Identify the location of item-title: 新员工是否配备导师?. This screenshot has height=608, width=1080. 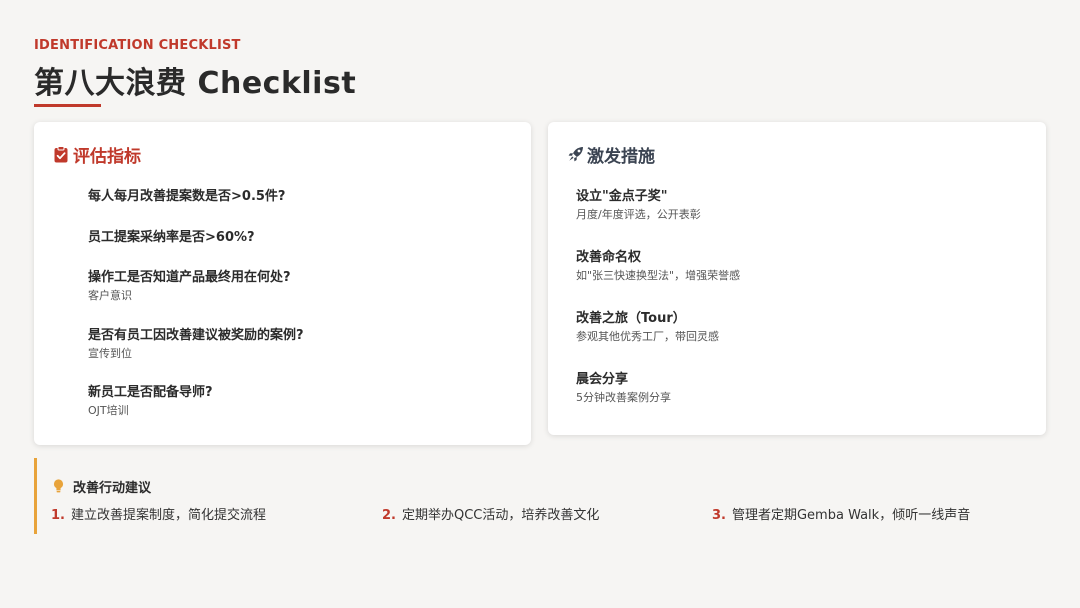
(150, 392).